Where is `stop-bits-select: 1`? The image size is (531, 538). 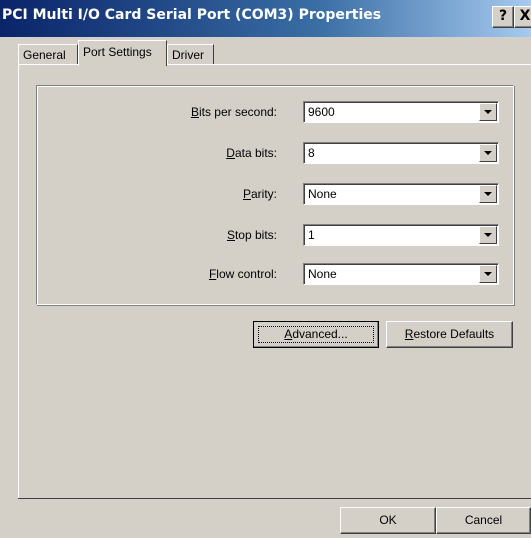
stop-bits-select: 1 is located at coordinates (401, 235).